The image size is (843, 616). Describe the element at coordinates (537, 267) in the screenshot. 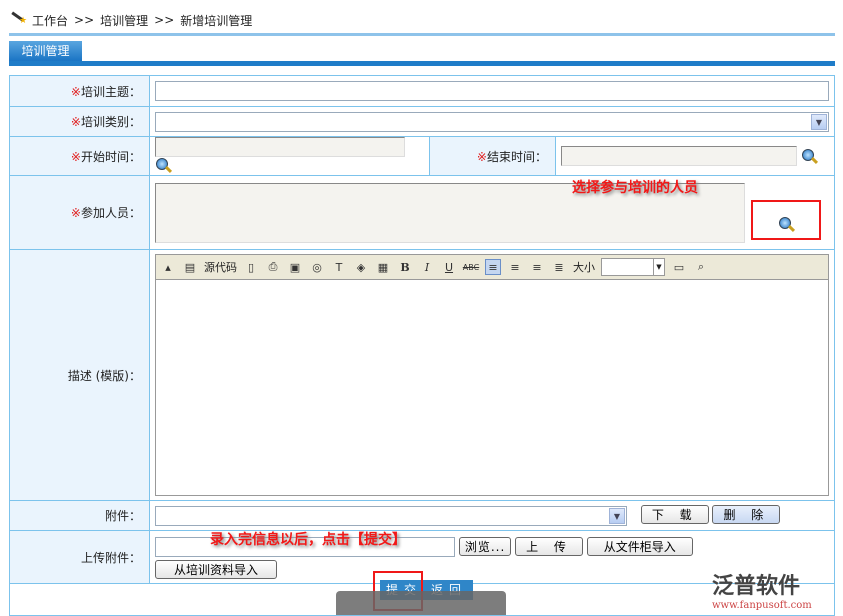

I see `align-right-icon: ≡` at that location.